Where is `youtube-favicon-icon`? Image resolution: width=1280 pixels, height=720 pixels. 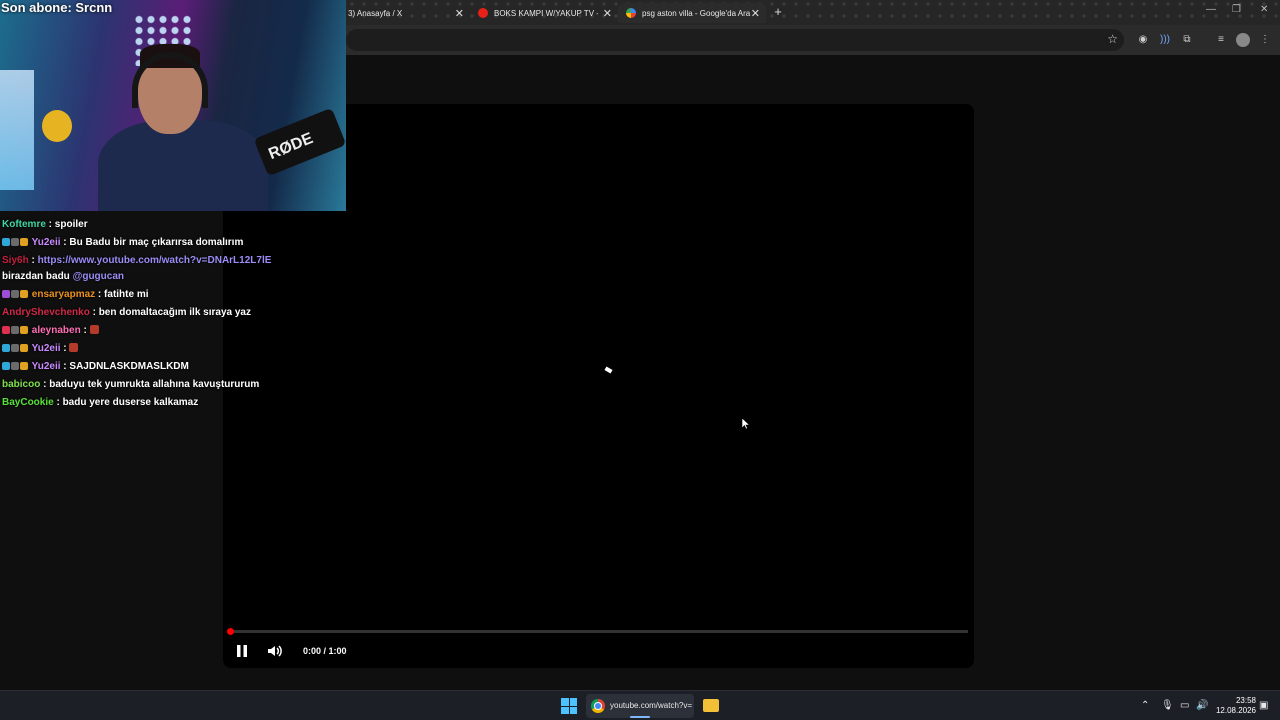 youtube-favicon-icon is located at coordinates (483, 13).